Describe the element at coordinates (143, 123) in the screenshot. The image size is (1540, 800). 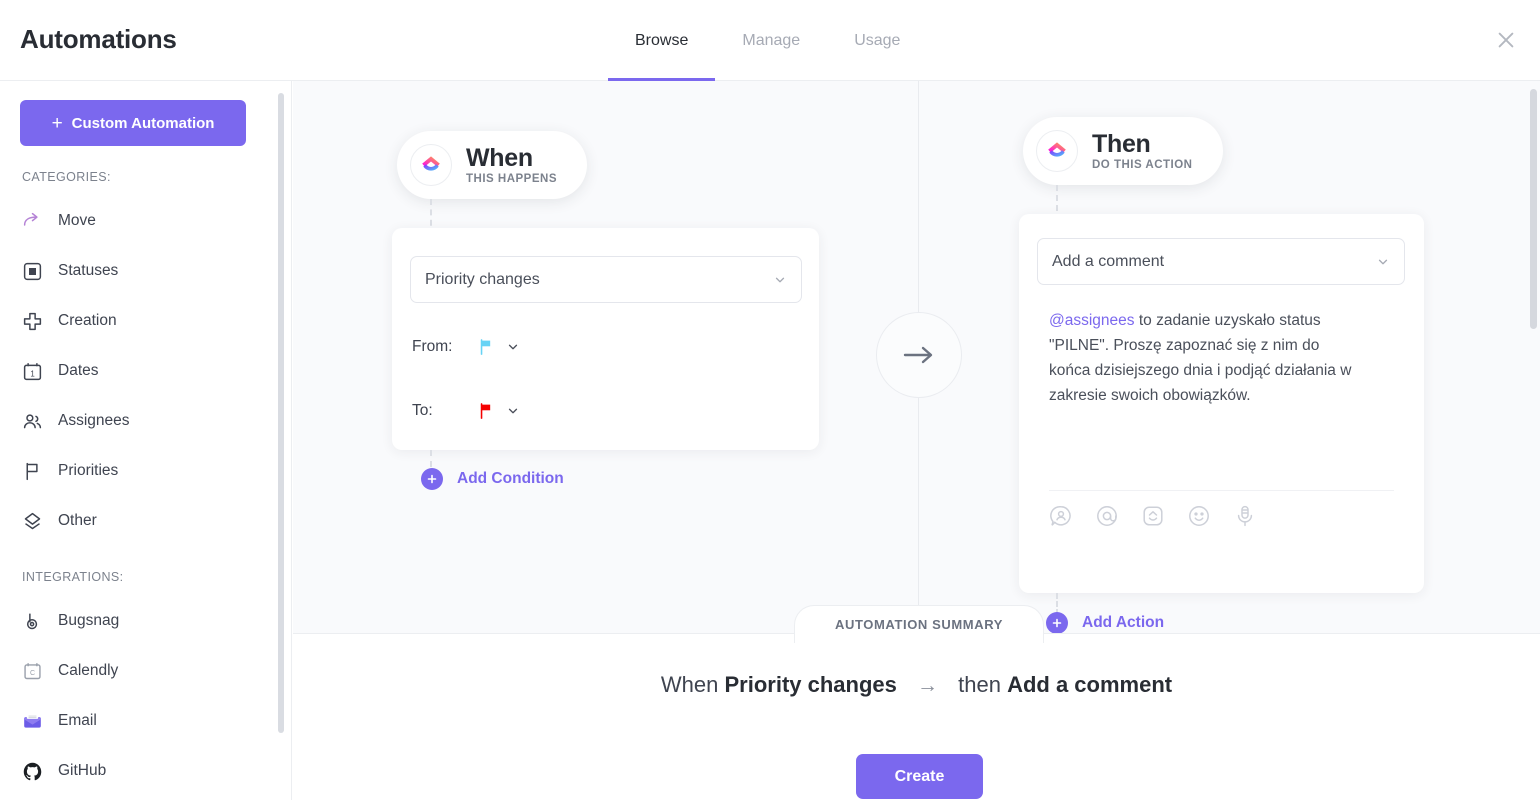
I see `custom-automation-label: Custom Automation` at that location.